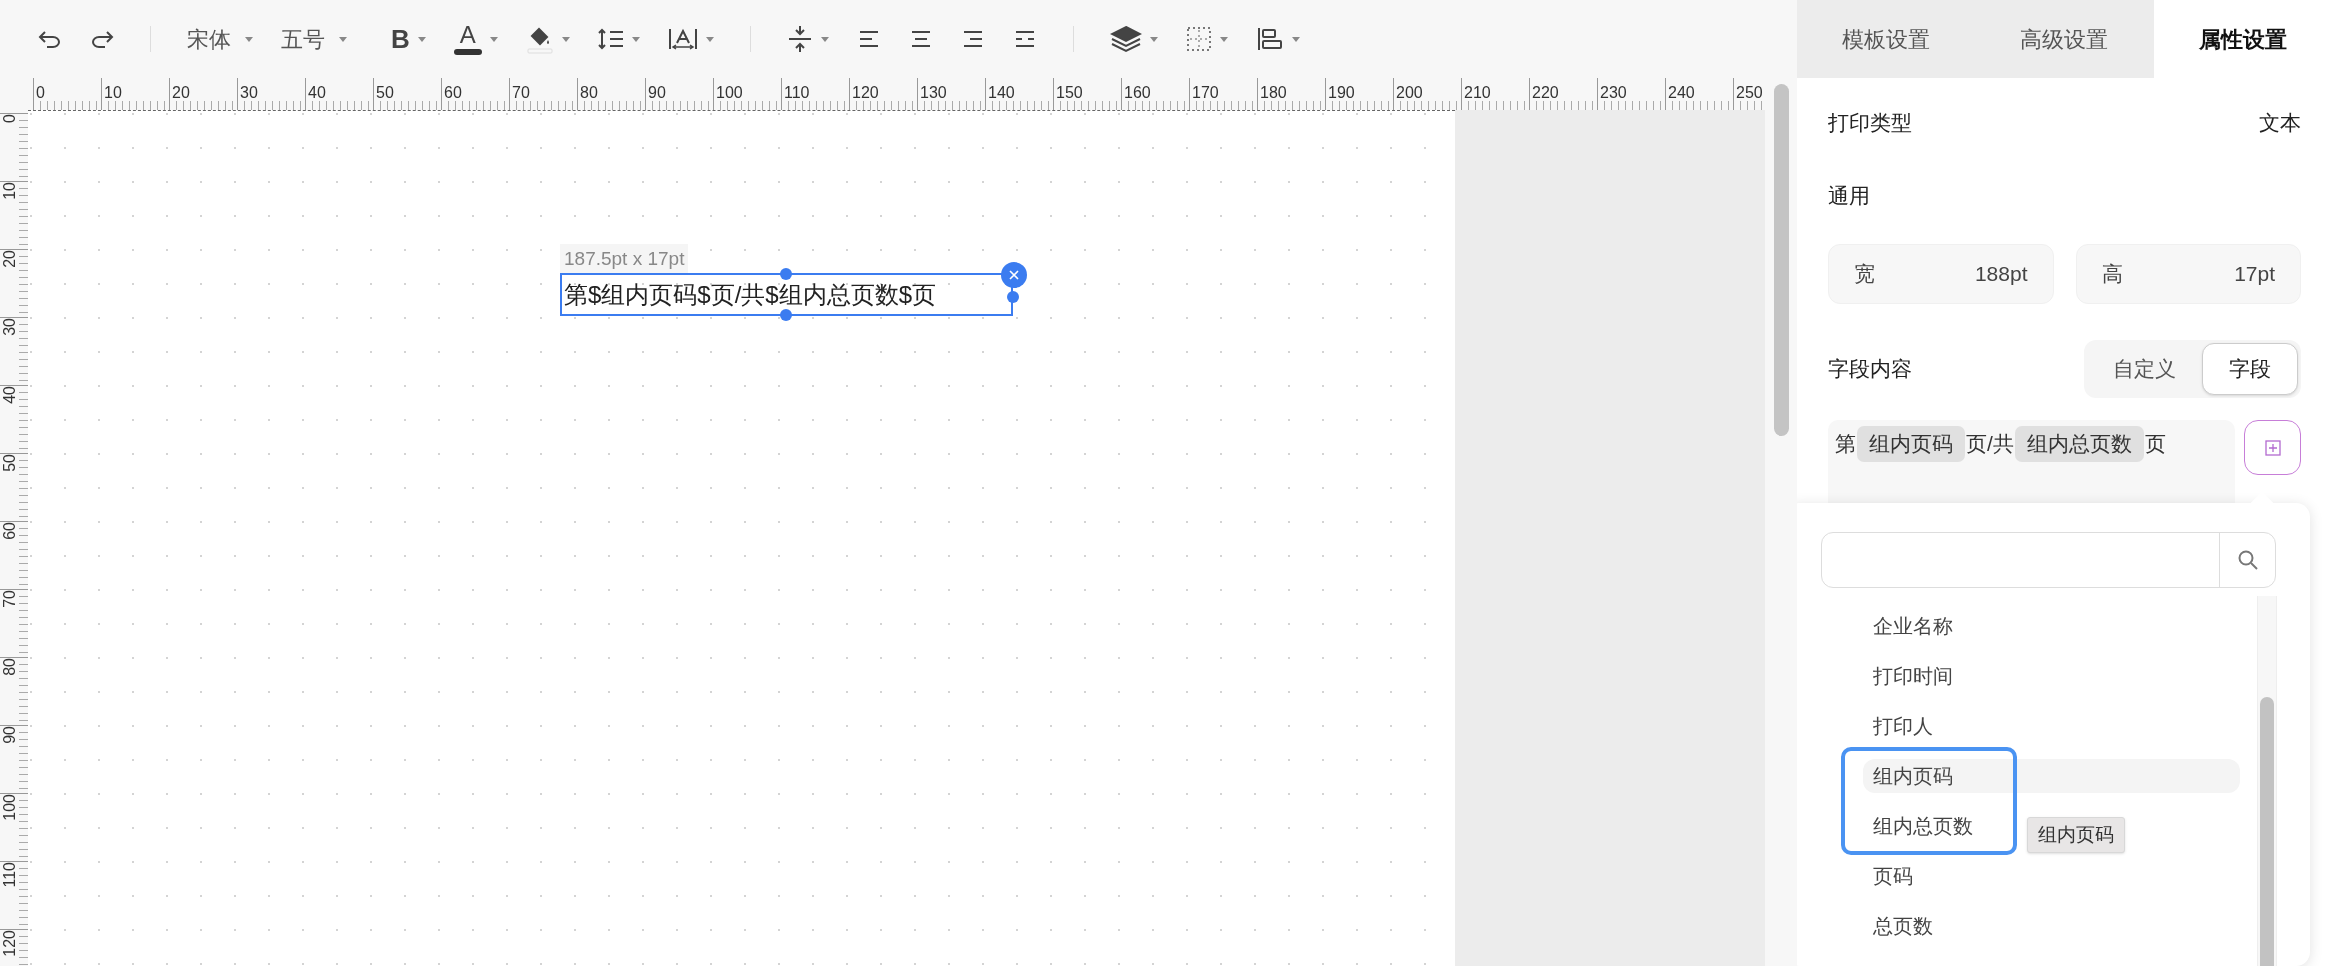 The width and height of the screenshot is (2332, 966). I want to click on ruler-label: 50, so click(10, 463).